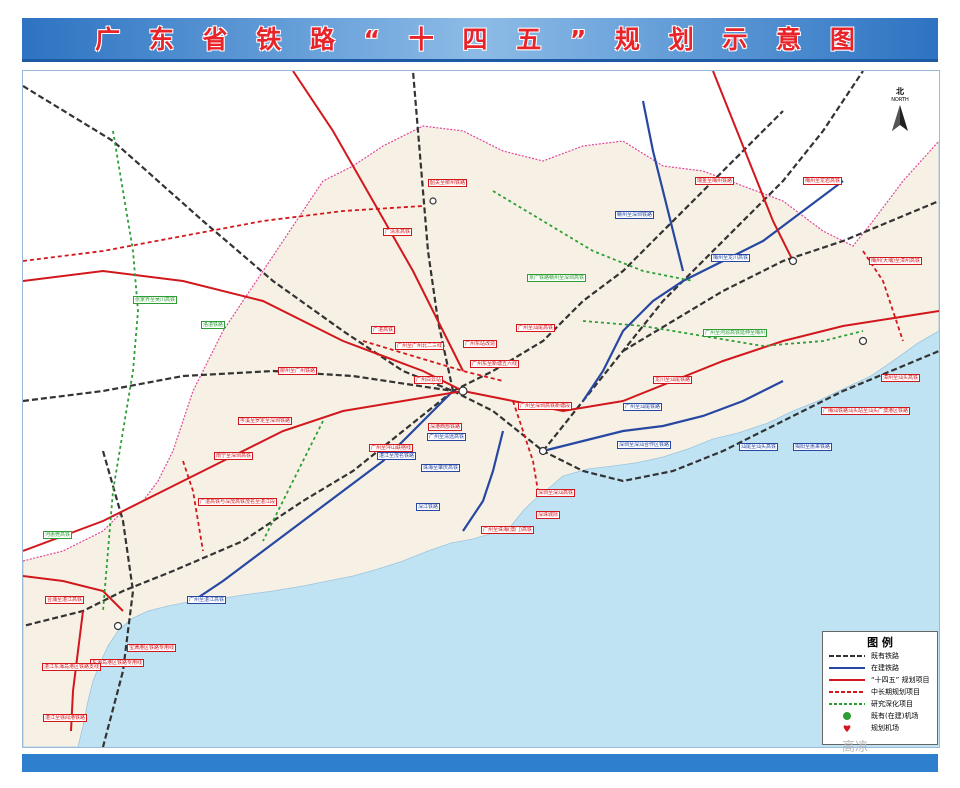 This screenshot has width=960, height=788. I want to click on station-zhanjiang, so click(118, 626).